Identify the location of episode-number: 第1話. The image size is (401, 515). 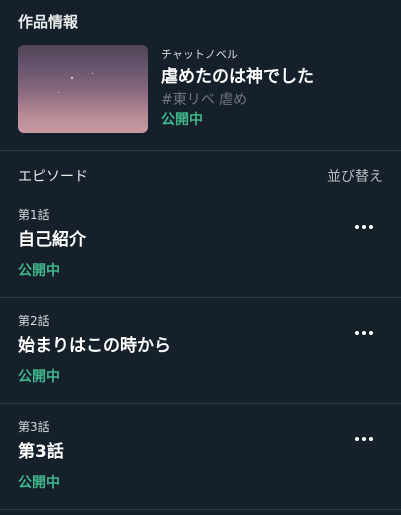
(34, 215).